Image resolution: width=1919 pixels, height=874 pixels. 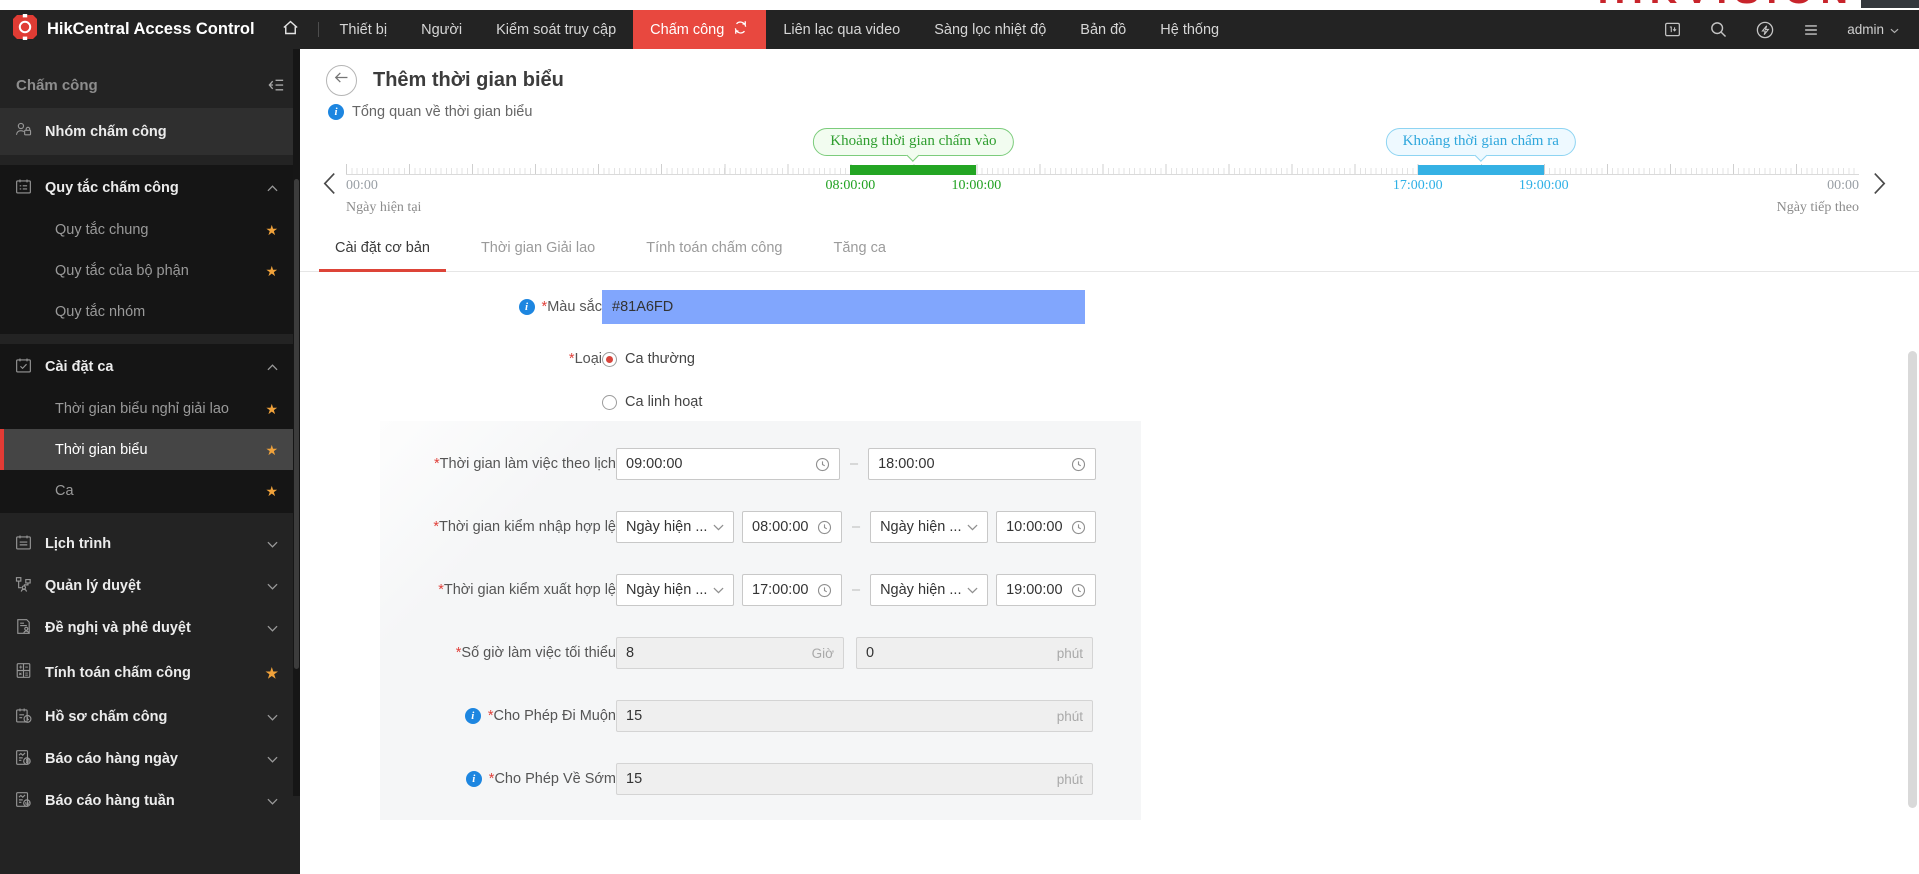 What do you see at coordinates (609, 359) in the screenshot?
I see `radio-button-checked` at bounding box center [609, 359].